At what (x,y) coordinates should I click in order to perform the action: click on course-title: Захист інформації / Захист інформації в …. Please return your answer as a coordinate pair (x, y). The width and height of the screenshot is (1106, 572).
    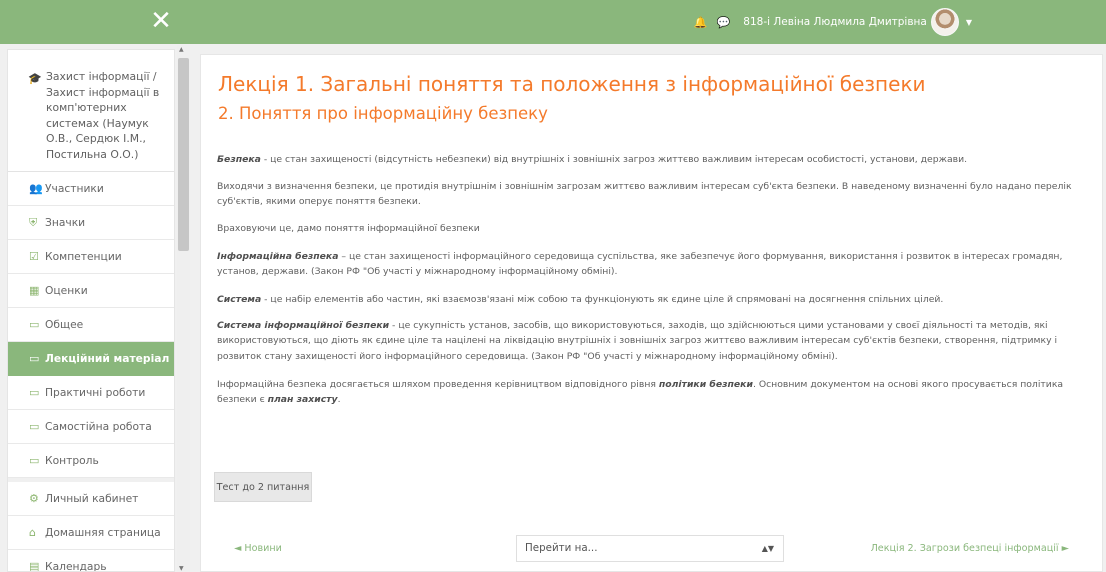
    Looking at the image, I should click on (97, 115).